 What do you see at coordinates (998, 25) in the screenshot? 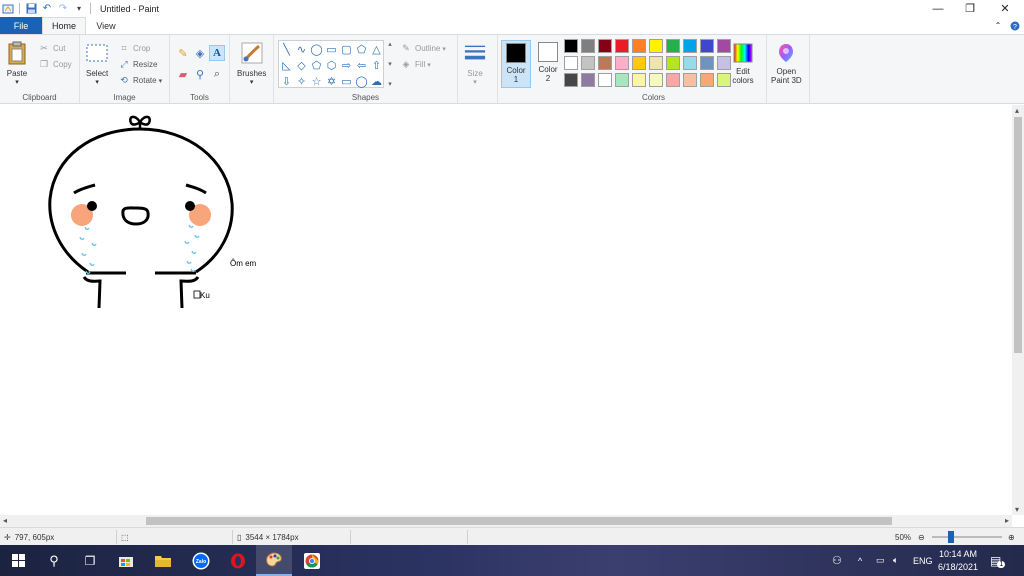
I see `minimize-ribbon-icon: ⌃` at bounding box center [998, 25].